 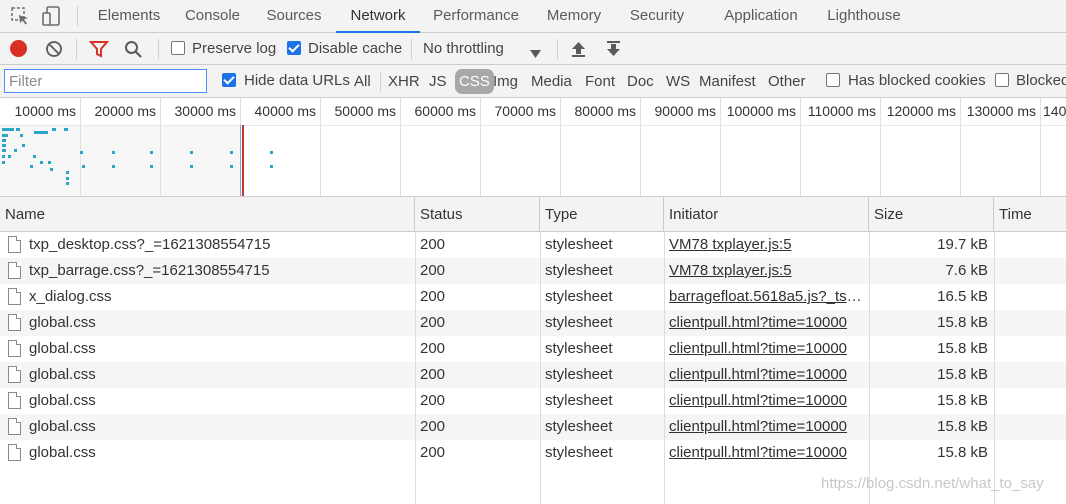 What do you see at coordinates (505, 81) in the screenshot?
I see `filter-type-img: Img` at bounding box center [505, 81].